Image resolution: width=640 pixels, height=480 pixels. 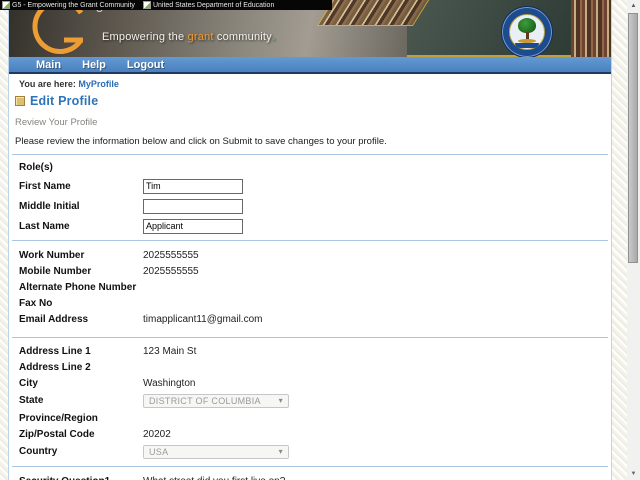 What do you see at coordinates (315, 303) in the screenshot?
I see `field-fax-no: Fax No` at bounding box center [315, 303].